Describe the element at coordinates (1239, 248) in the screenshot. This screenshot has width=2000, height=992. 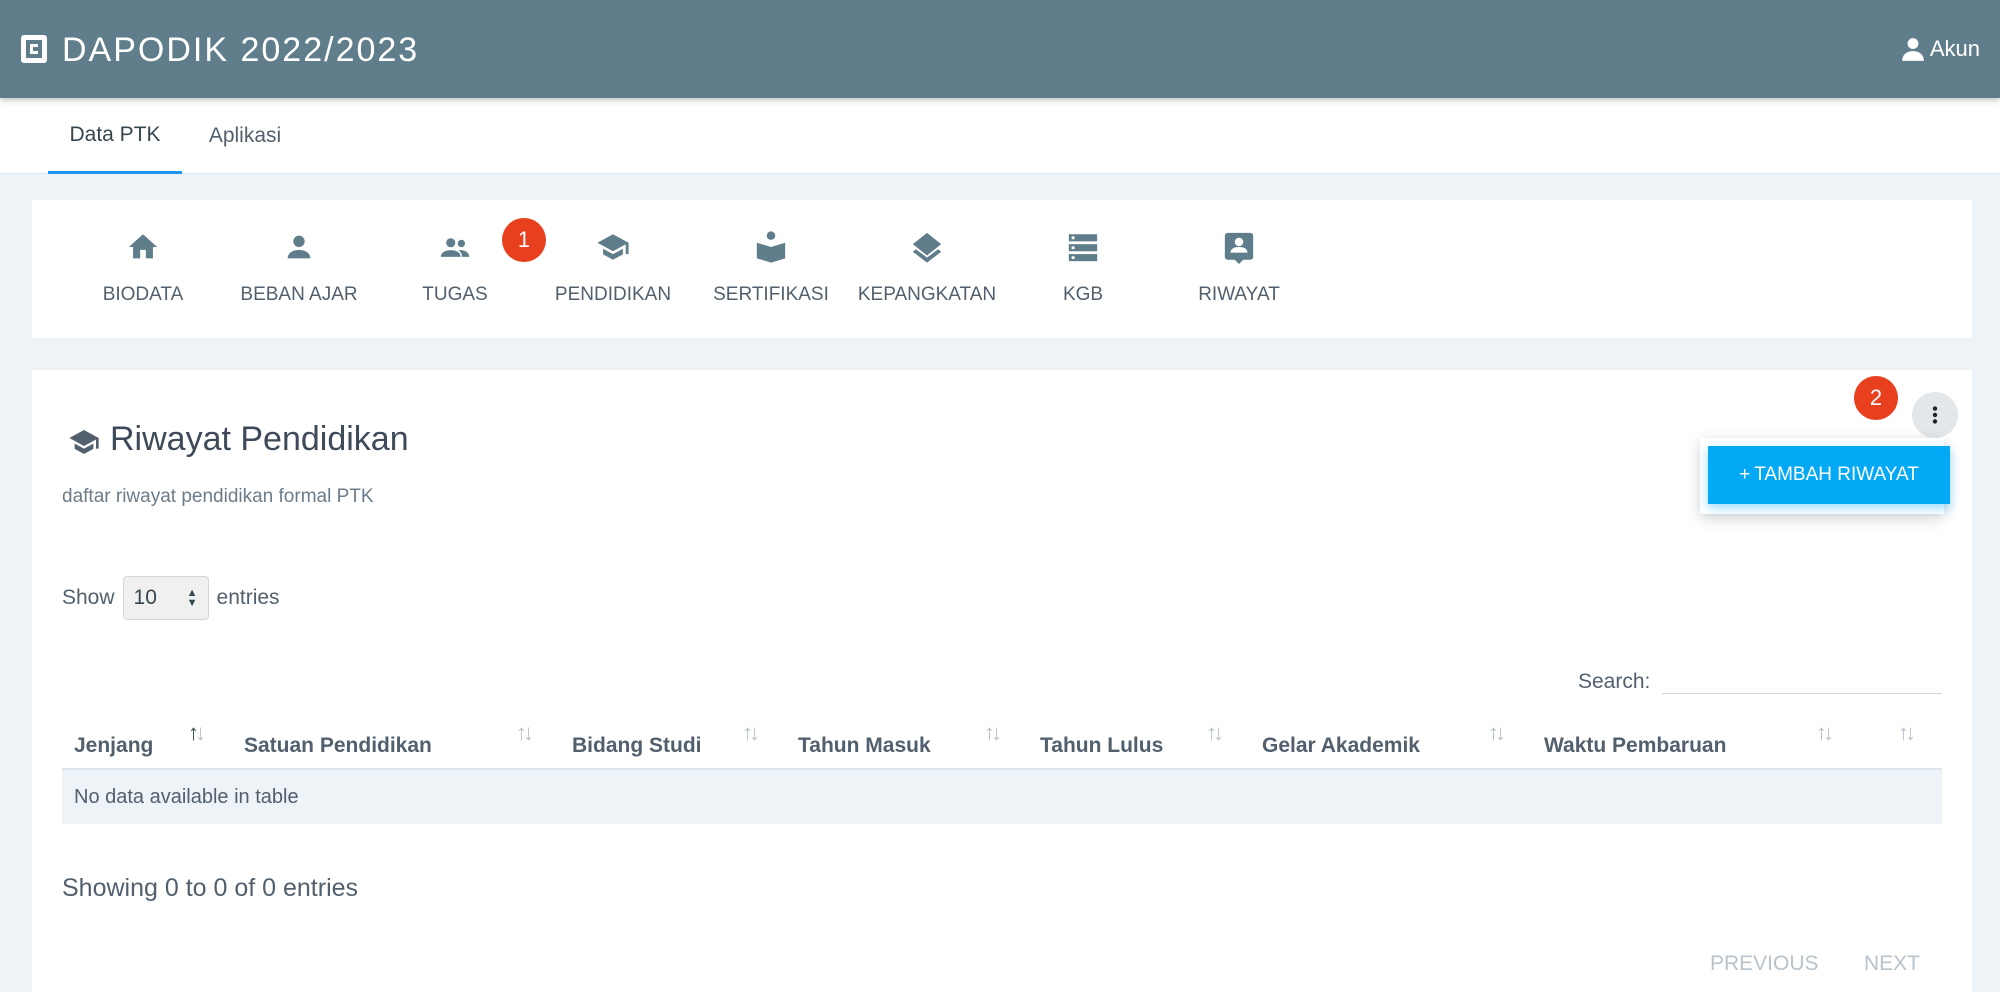
I see `contact-card-icon` at that location.